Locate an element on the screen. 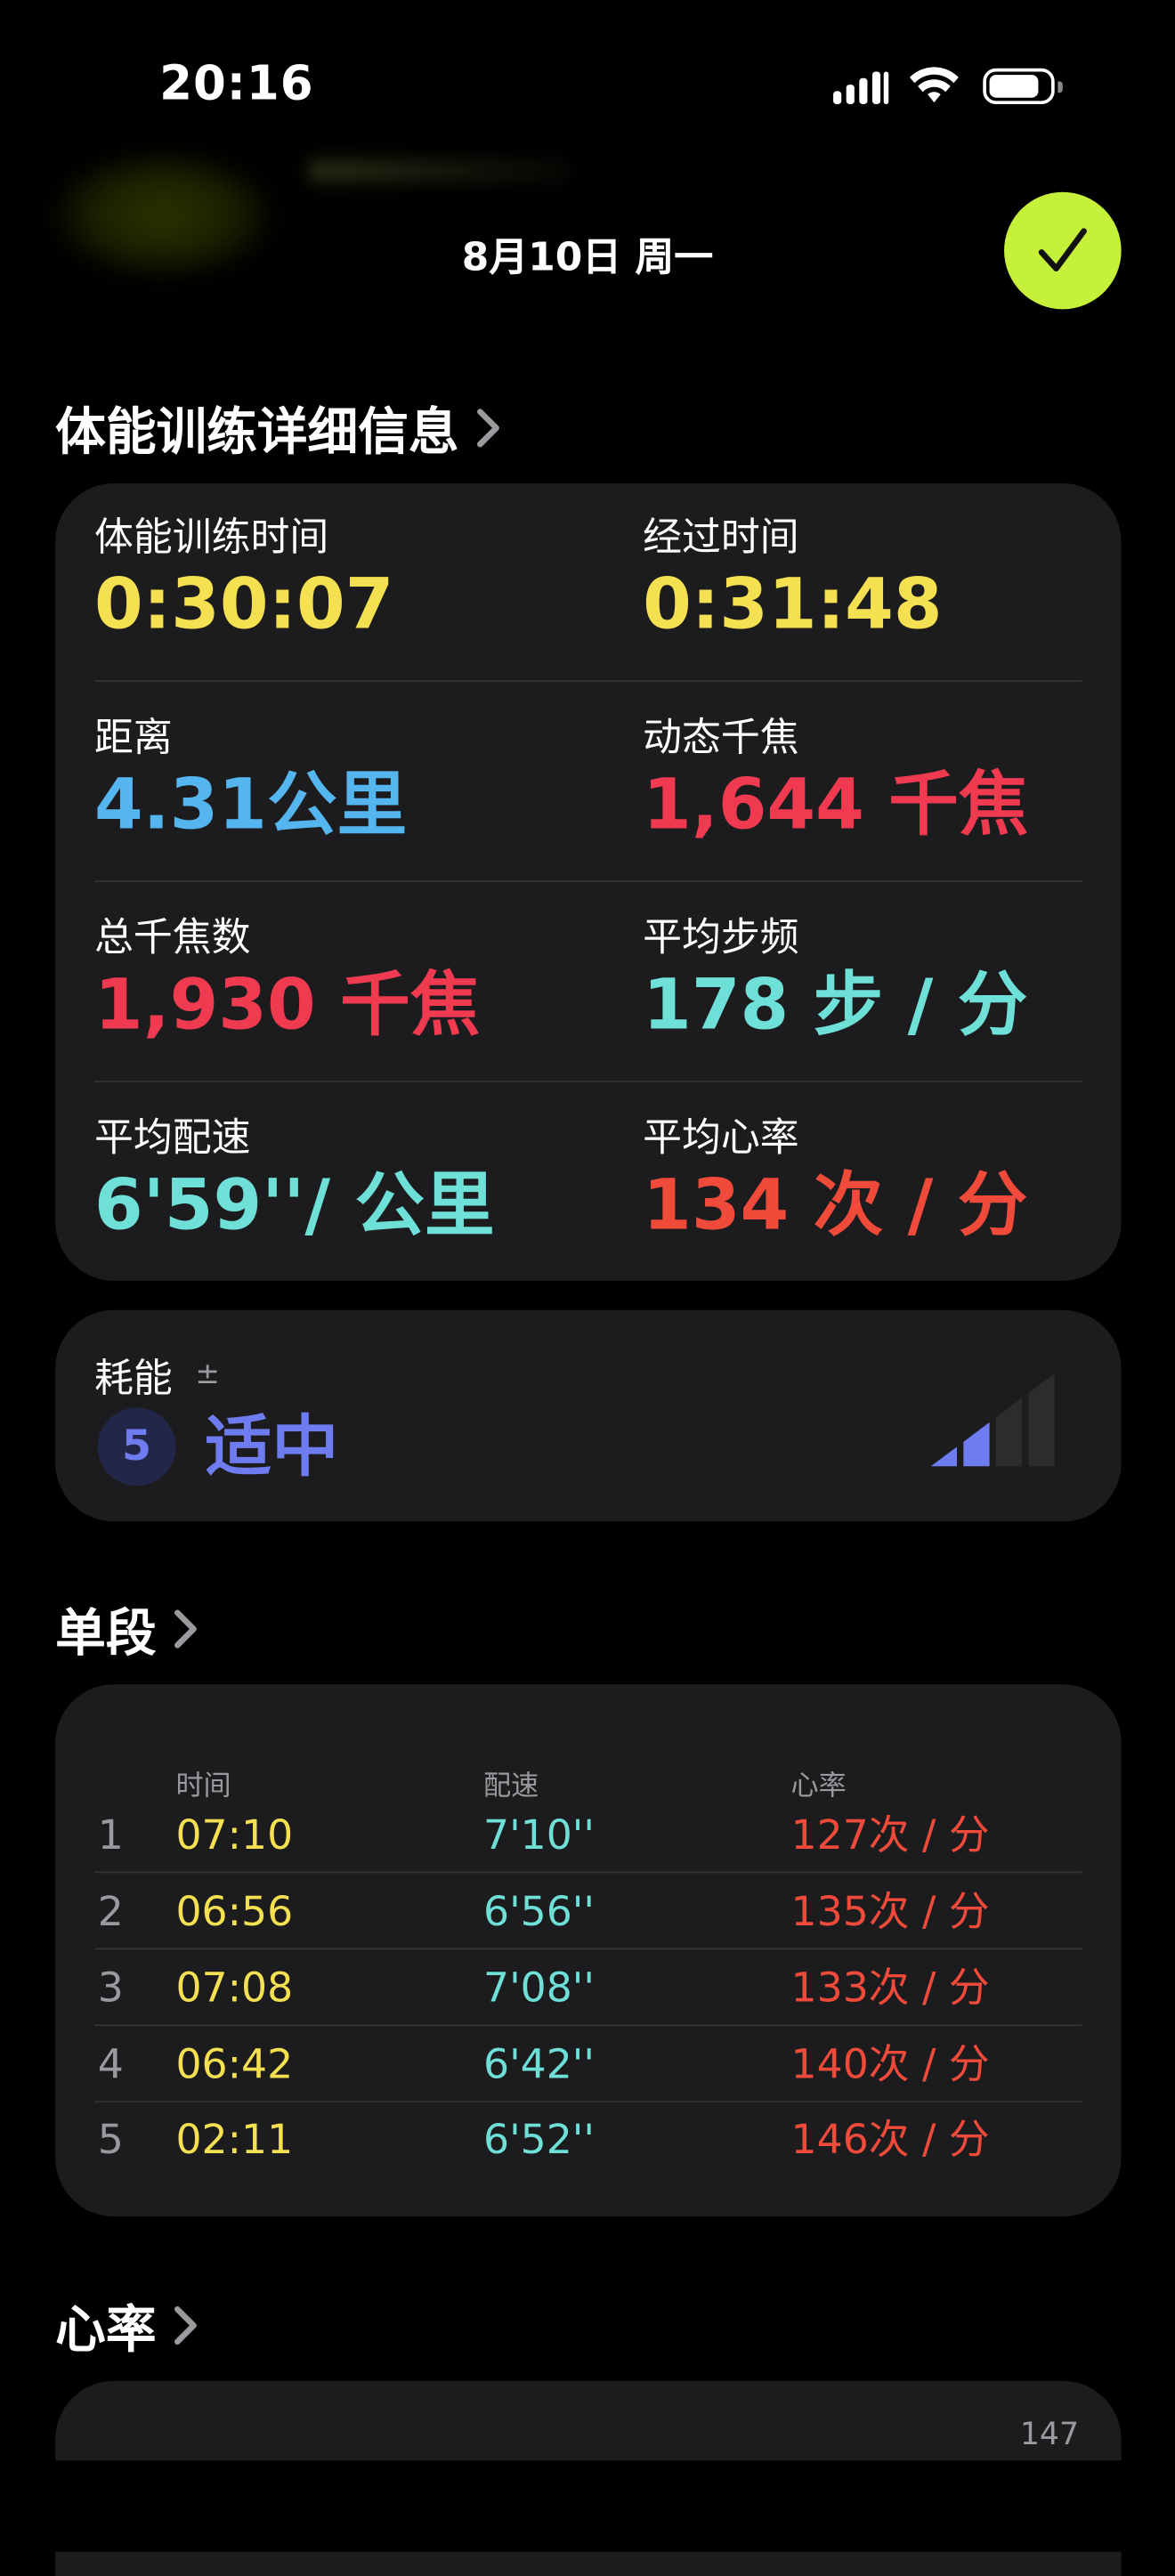 This screenshot has height=2576, width=1175. split-row: 1 07:10 7'10'' 127次 / 分 is located at coordinates (588, 1836).